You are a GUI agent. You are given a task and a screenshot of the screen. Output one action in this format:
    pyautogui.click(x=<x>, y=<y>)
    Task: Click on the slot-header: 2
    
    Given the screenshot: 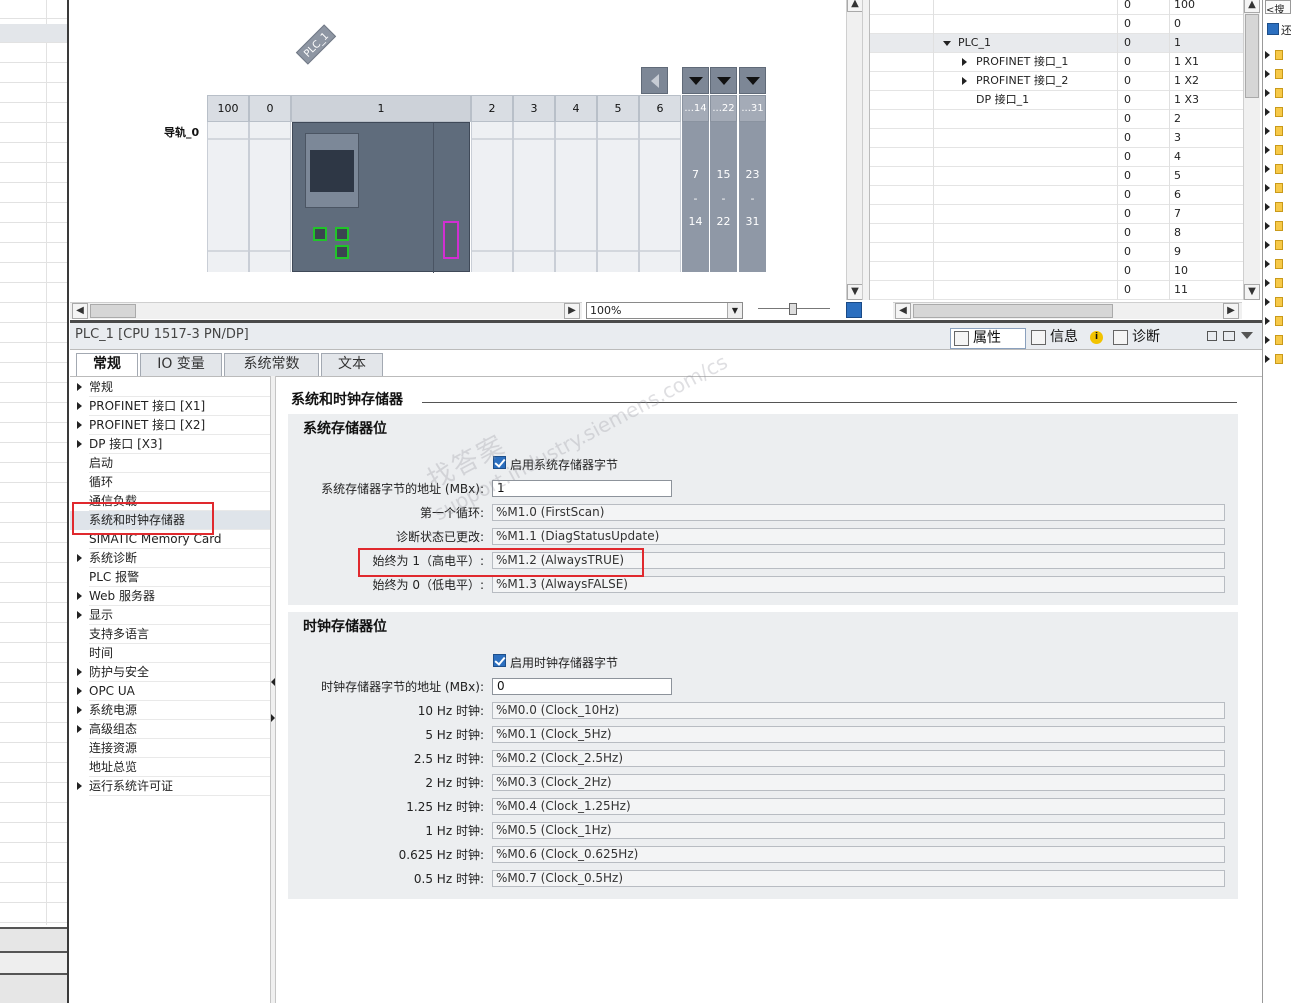 What is the action you would take?
    pyautogui.click(x=492, y=108)
    